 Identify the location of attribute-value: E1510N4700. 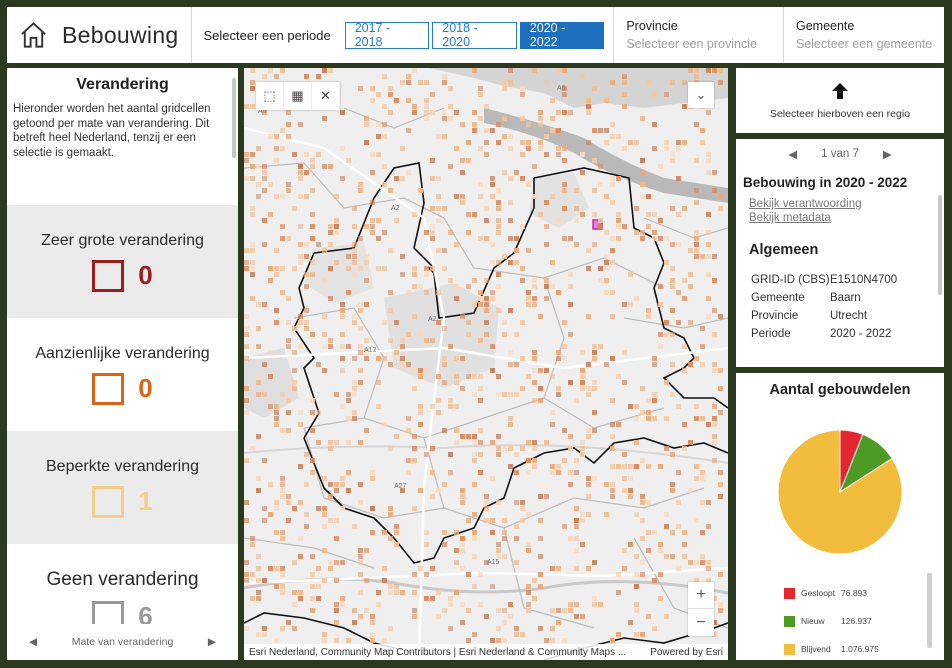
(864, 280).